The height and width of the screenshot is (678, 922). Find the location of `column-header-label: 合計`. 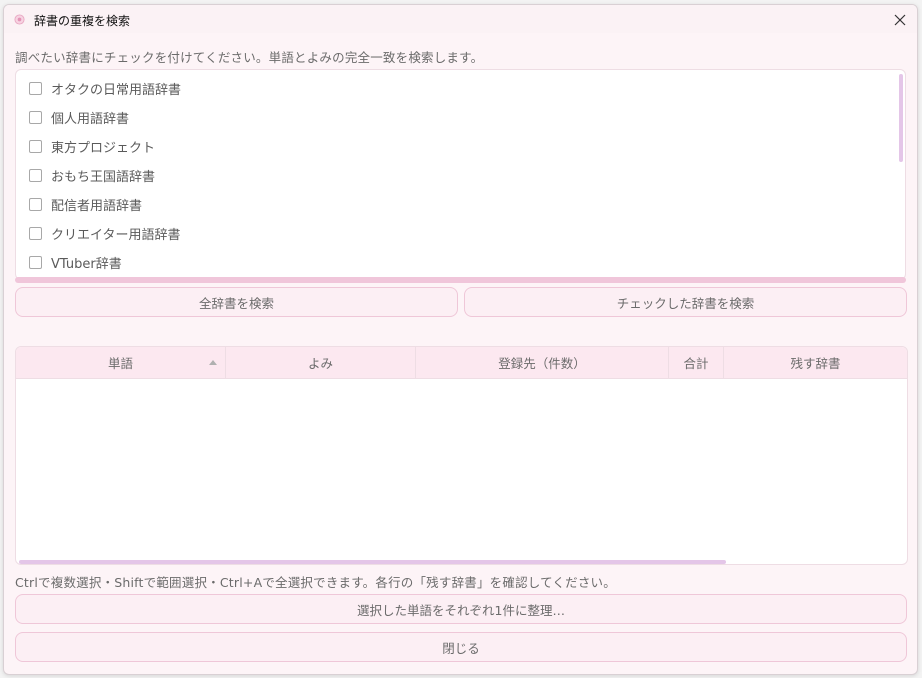

column-header-label: 合計 is located at coordinates (696, 363).